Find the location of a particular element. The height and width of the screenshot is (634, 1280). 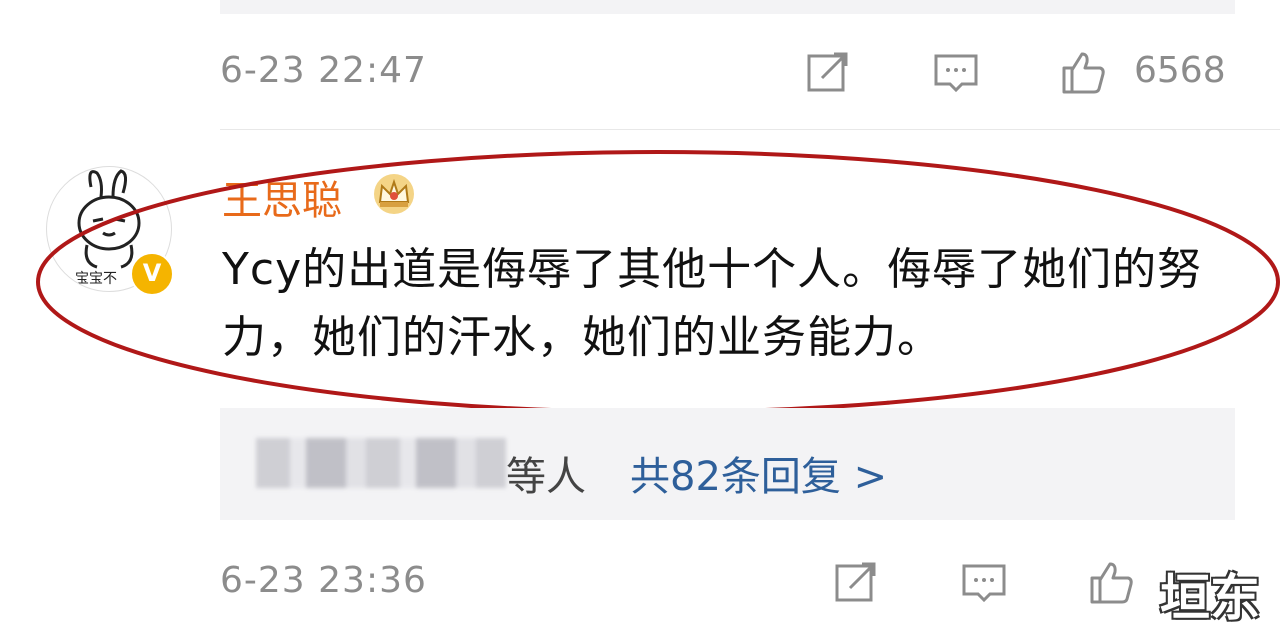

previous-comment-strip is located at coordinates (727, 7).